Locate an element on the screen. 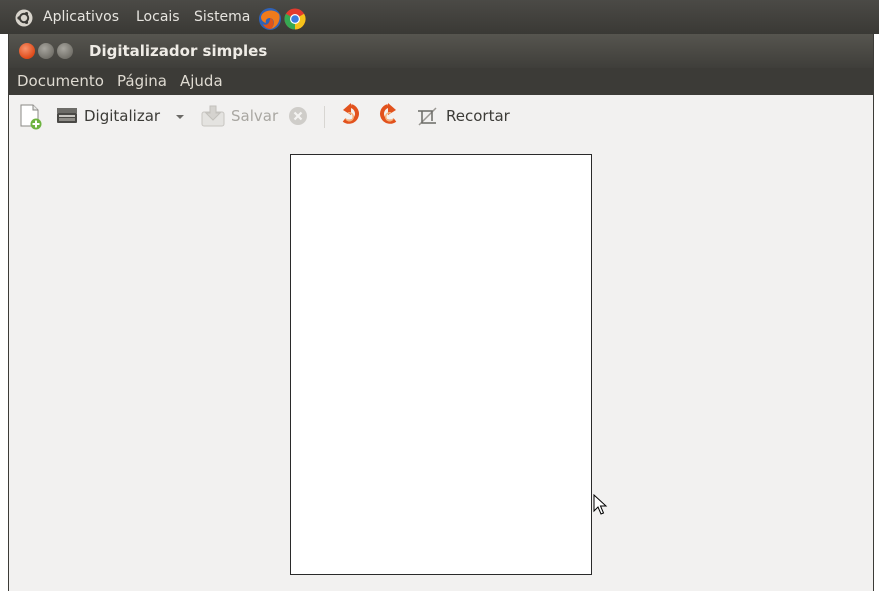 The width and height of the screenshot is (879, 591). rotate-left-icon is located at coordinates (351, 116).